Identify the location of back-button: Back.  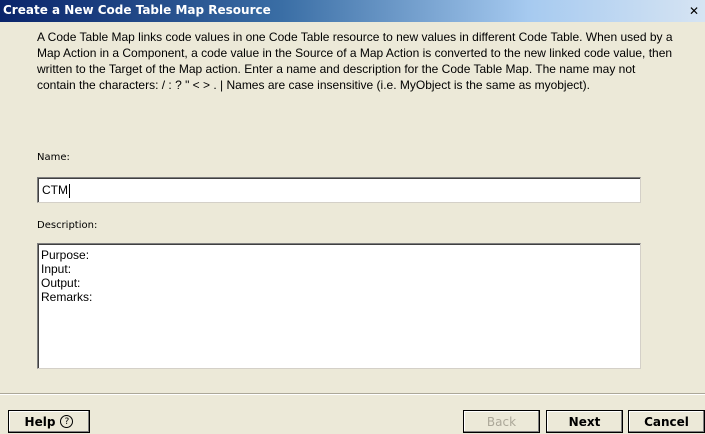
(501, 421).